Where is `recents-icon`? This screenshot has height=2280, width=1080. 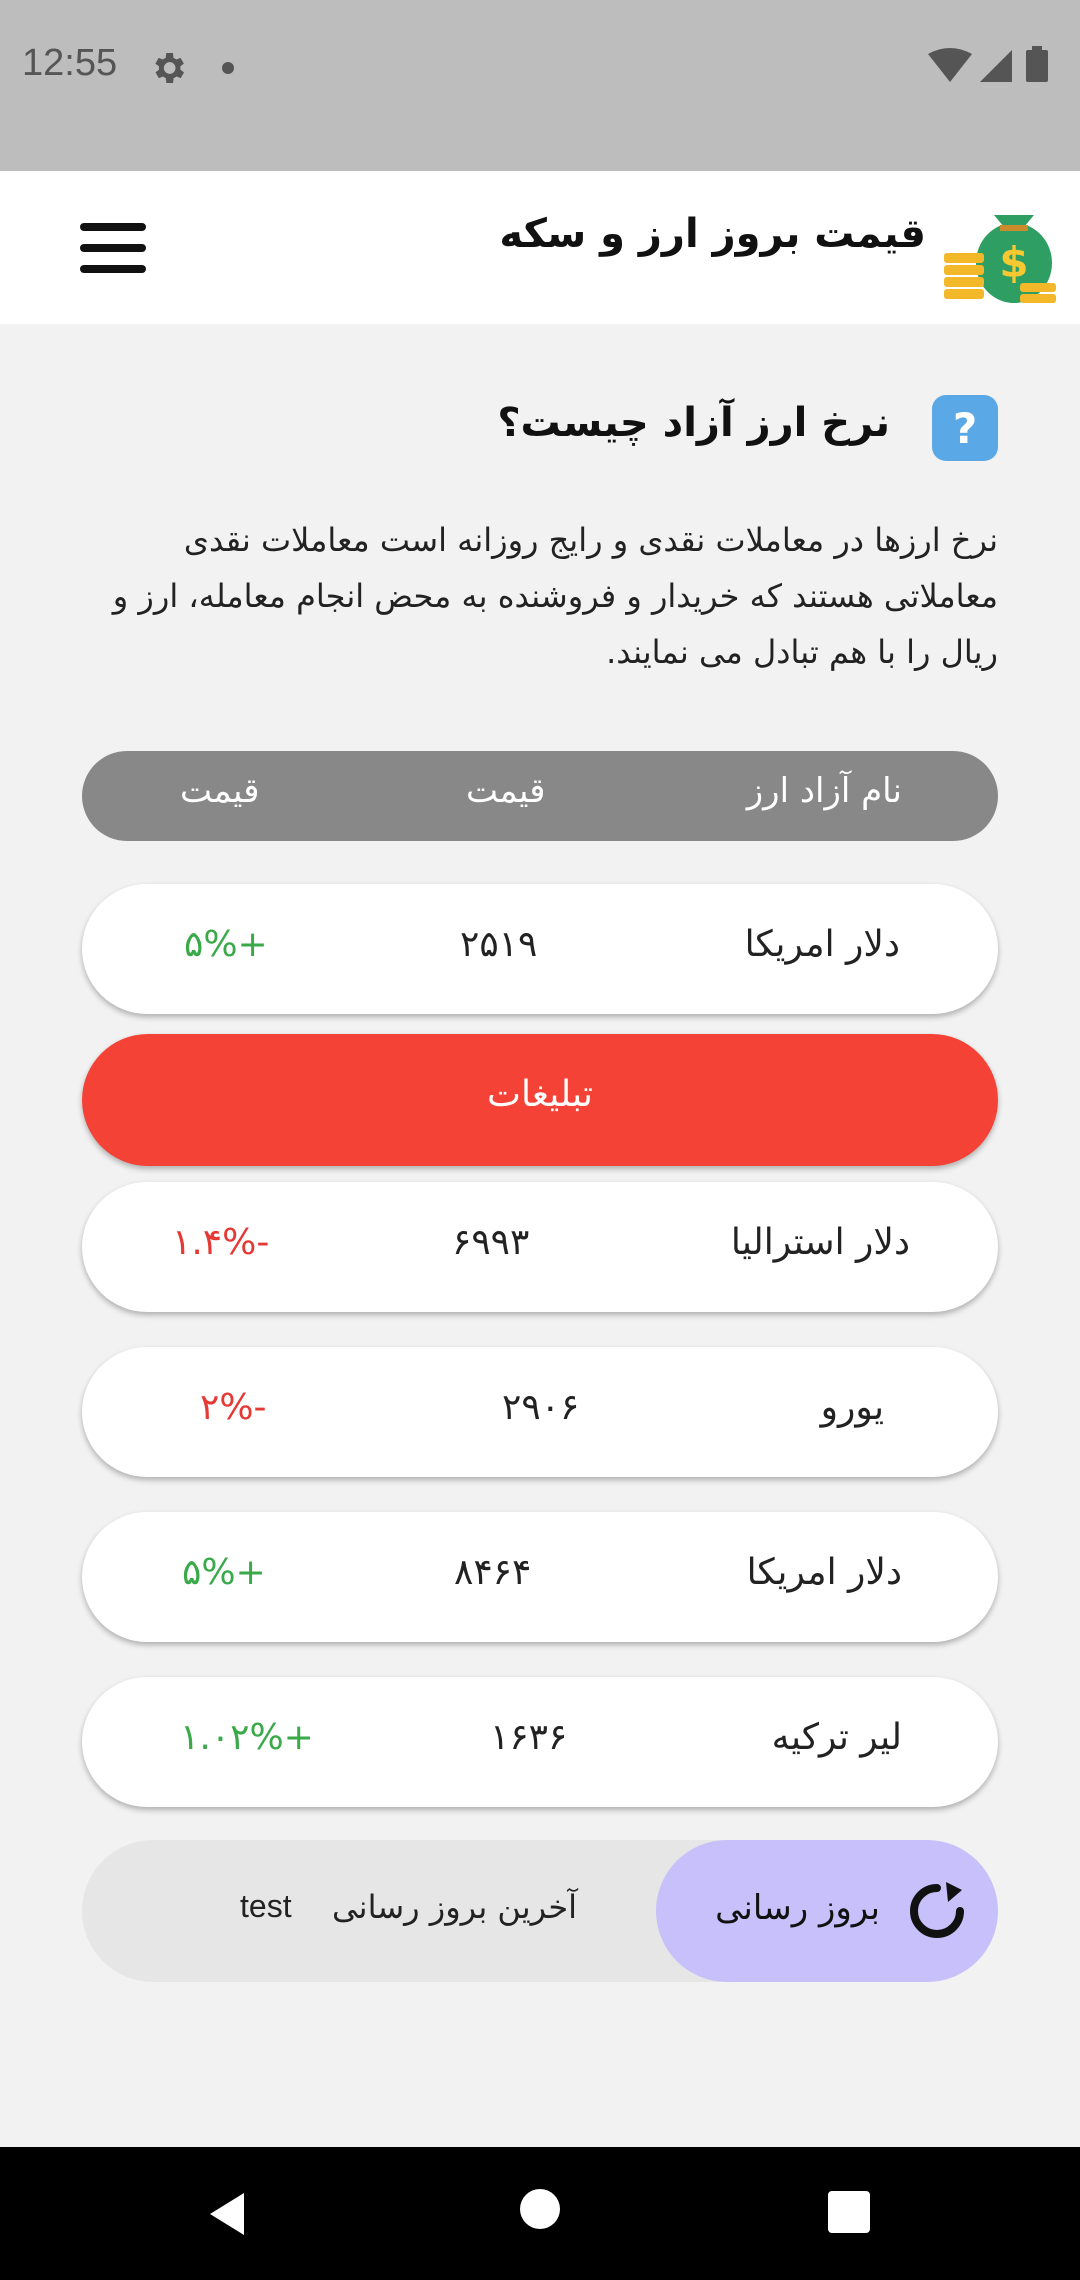 recents-icon is located at coordinates (849, 2212).